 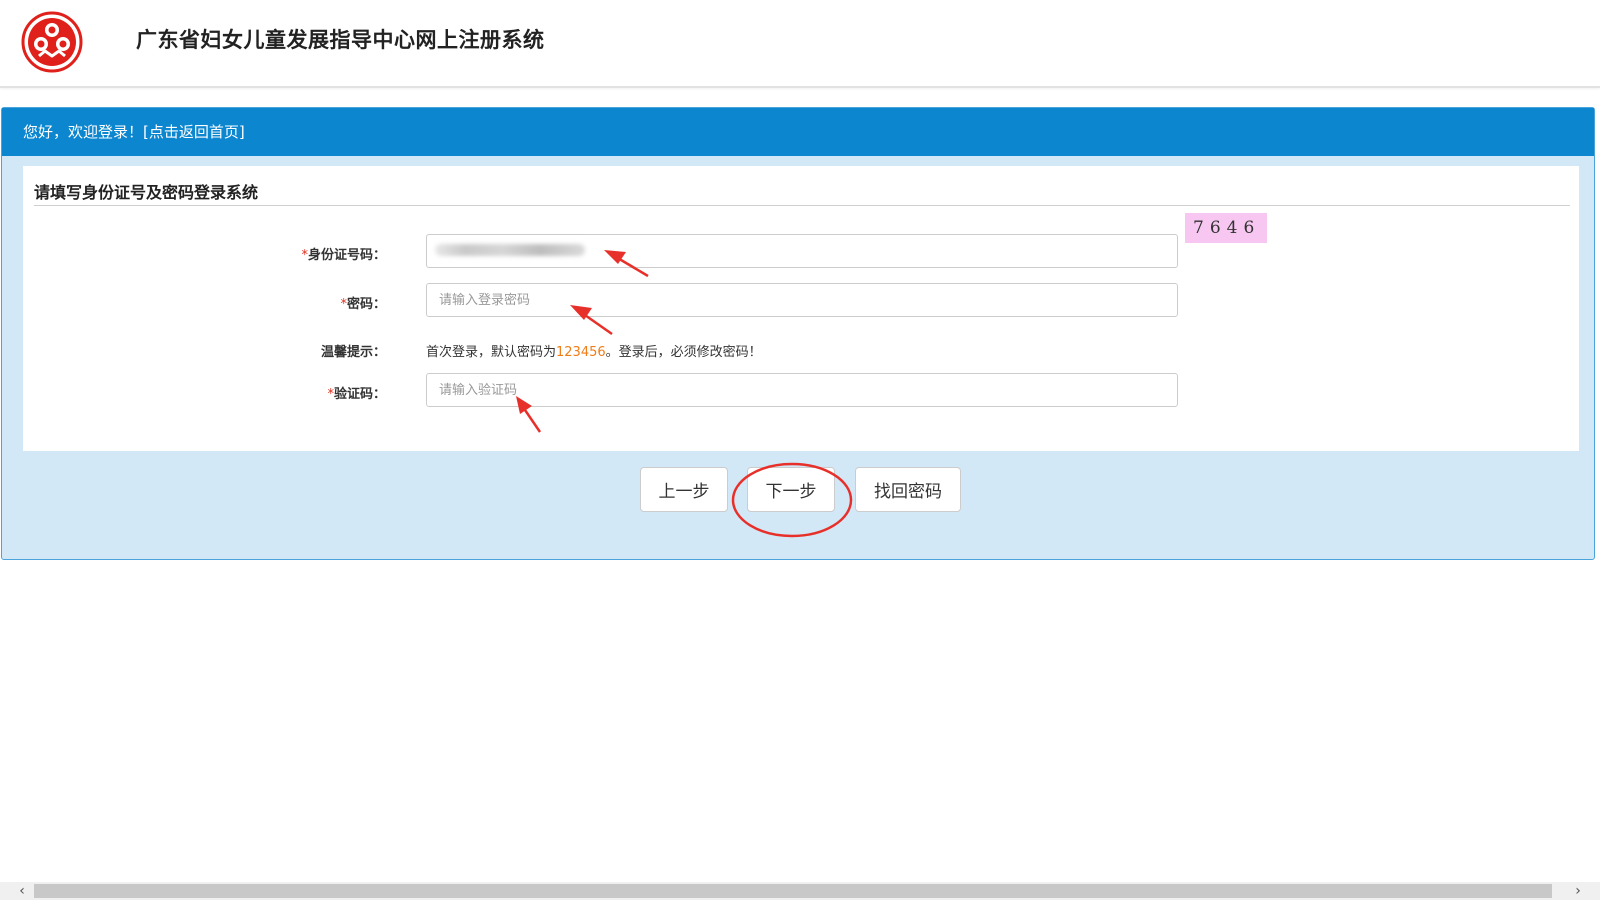 What do you see at coordinates (798, 132) in the screenshot?
I see `panel-header: 您好，欢迎登录！[点击返回首页]` at bounding box center [798, 132].